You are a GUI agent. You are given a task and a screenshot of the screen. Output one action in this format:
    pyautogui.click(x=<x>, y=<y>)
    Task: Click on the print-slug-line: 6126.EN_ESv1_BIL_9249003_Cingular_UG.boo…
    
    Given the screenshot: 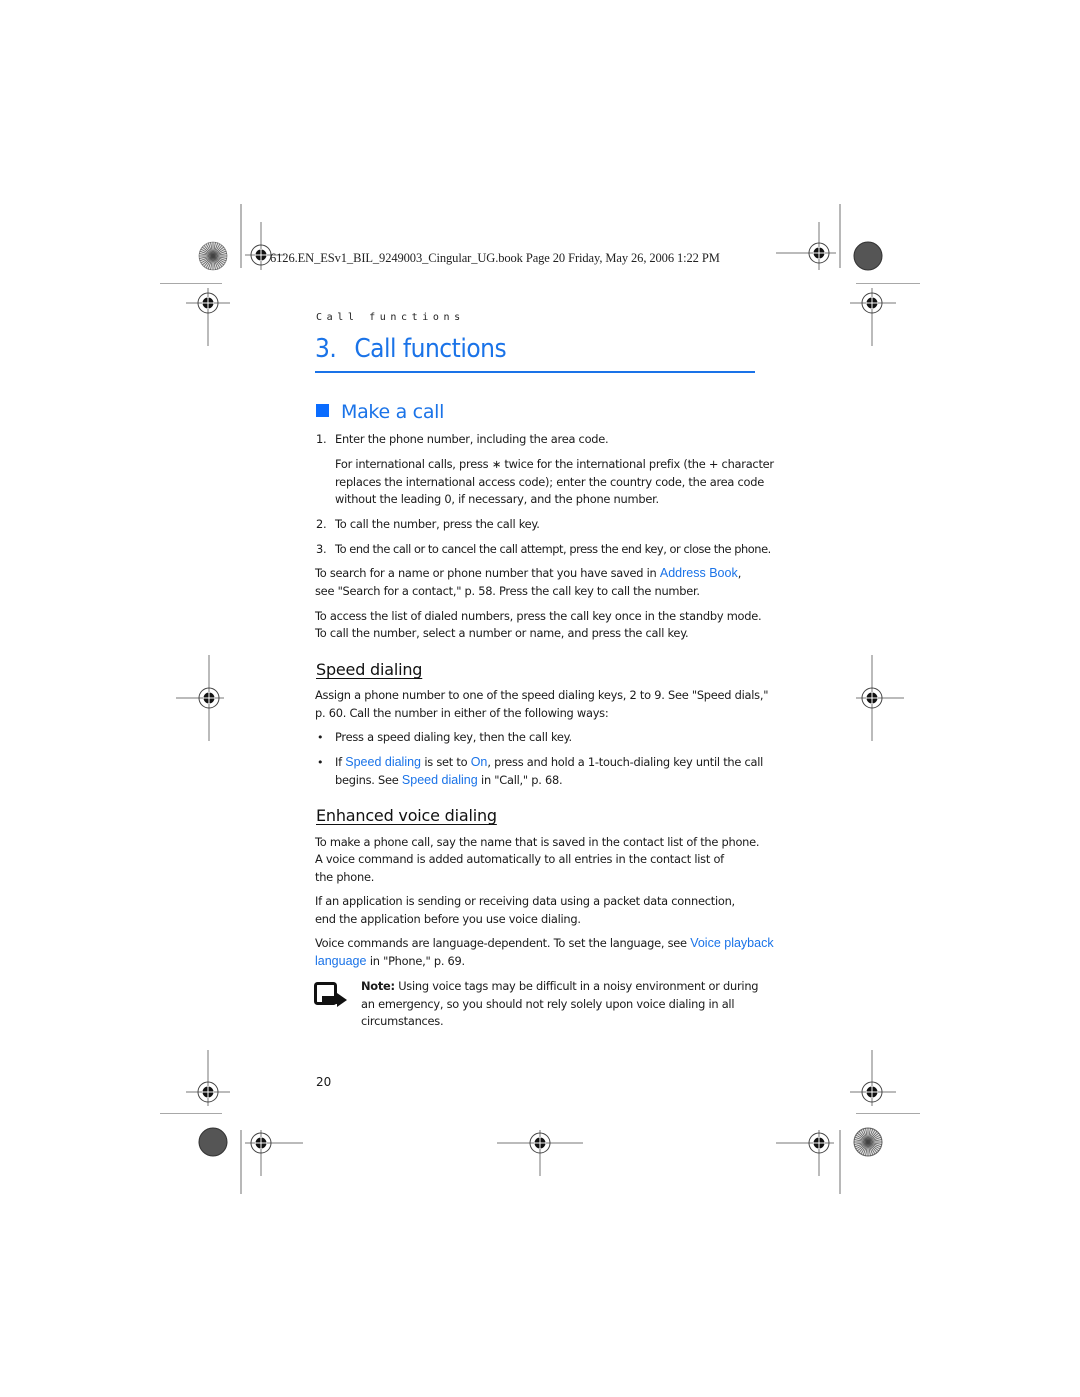 What is the action you would take?
    pyautogui.click(x=495, y=258)
    